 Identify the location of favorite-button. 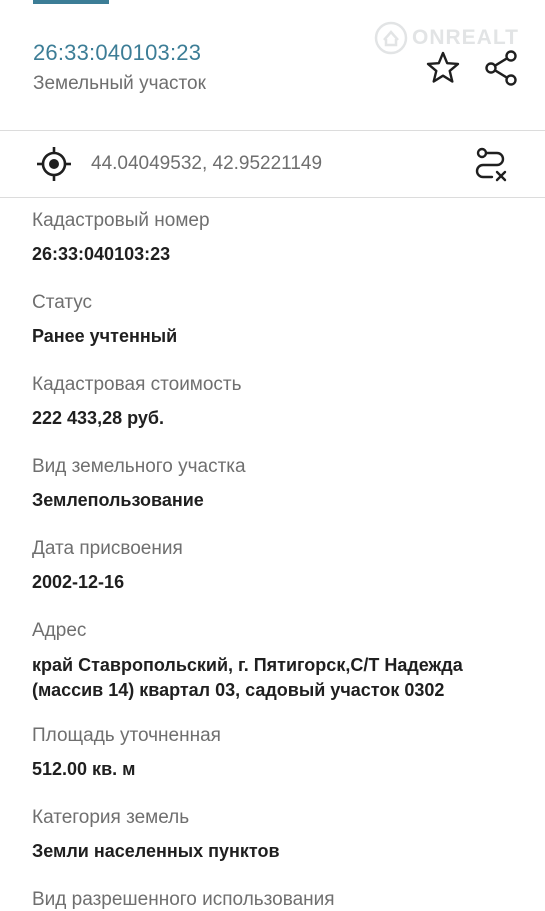
(443, 68).